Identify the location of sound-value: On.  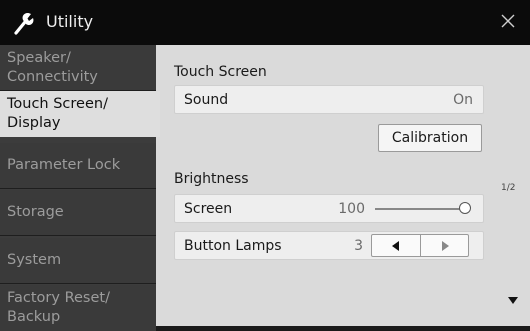
(463, 100).